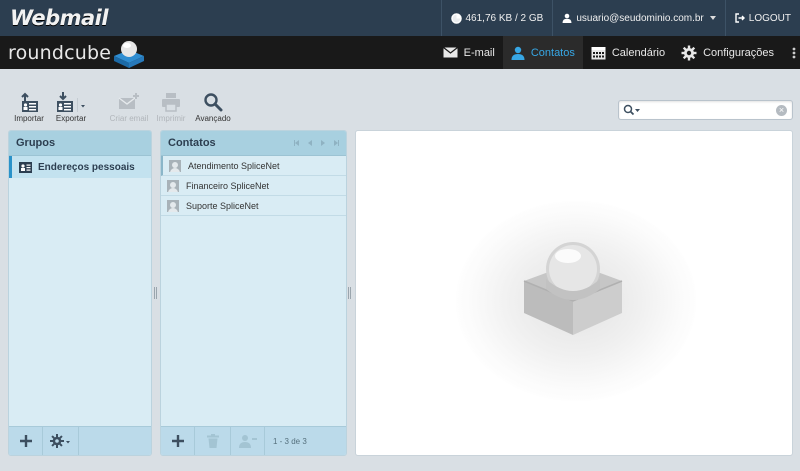 This screenshot has width=800, height=471. I want to click on compose-label: Criar email, so click(129, 118).